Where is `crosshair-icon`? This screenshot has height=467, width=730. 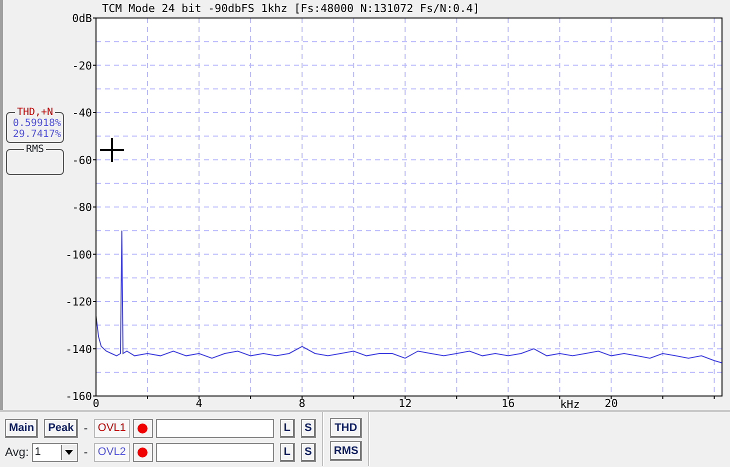
crosshair-icon is located at coordinates (112, 150).